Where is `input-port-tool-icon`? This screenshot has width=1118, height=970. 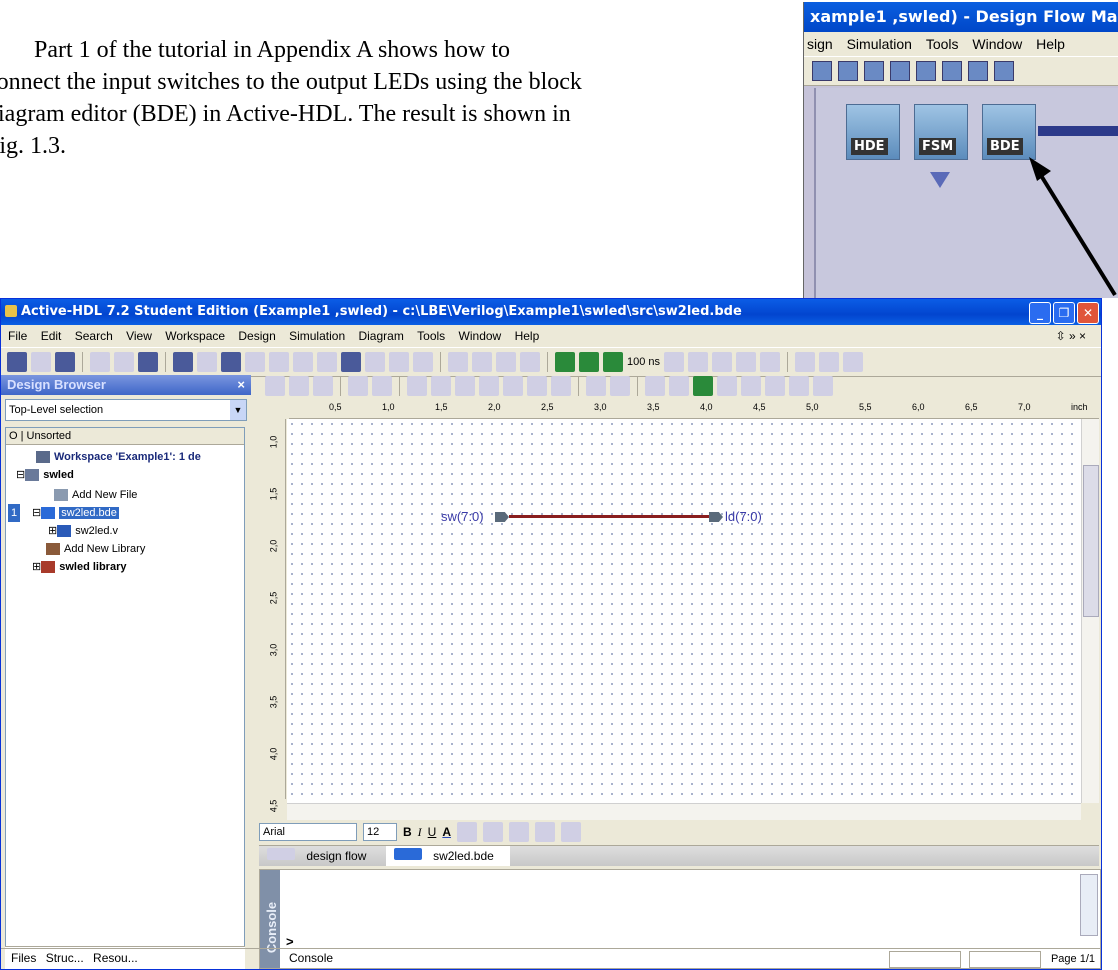
input-port-tool-icon is located at coordinates (703, 386).